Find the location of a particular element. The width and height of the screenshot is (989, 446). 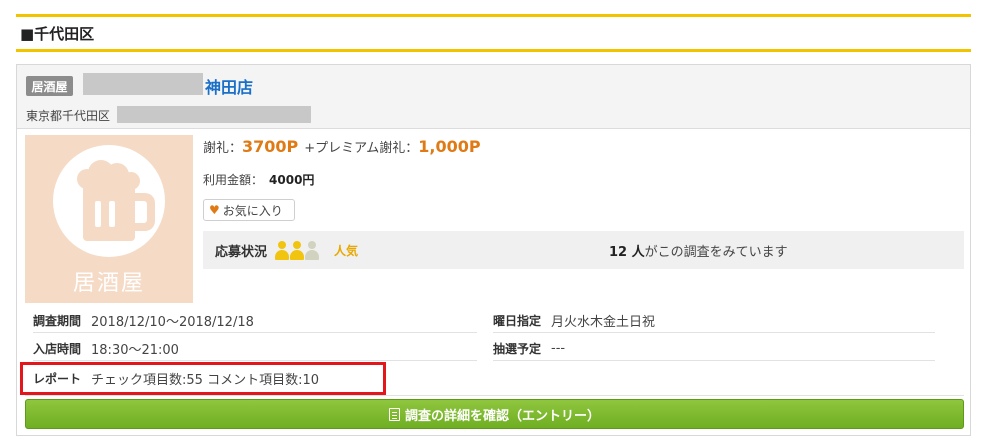

lottery-row: 抽選予定 --- is located at coordinates (714, 349).